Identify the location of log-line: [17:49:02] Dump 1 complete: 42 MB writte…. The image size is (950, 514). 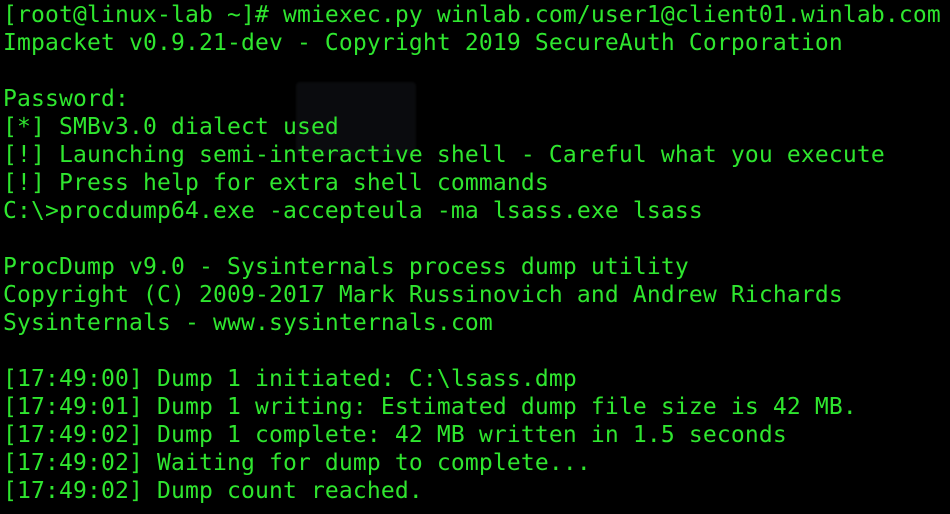
(395, 435).